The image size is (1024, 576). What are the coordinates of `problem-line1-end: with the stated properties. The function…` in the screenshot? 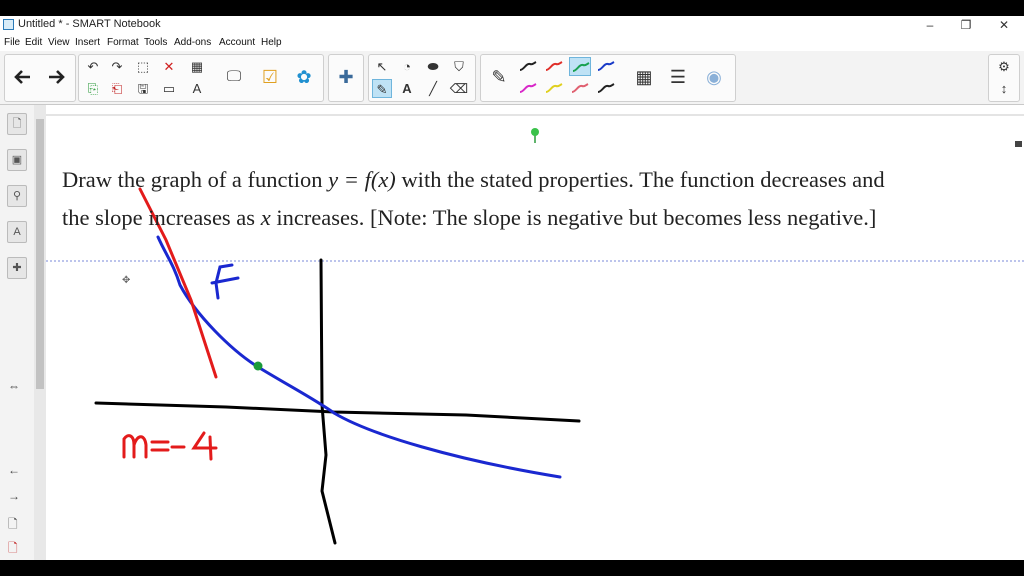 It's located at (640, 179).